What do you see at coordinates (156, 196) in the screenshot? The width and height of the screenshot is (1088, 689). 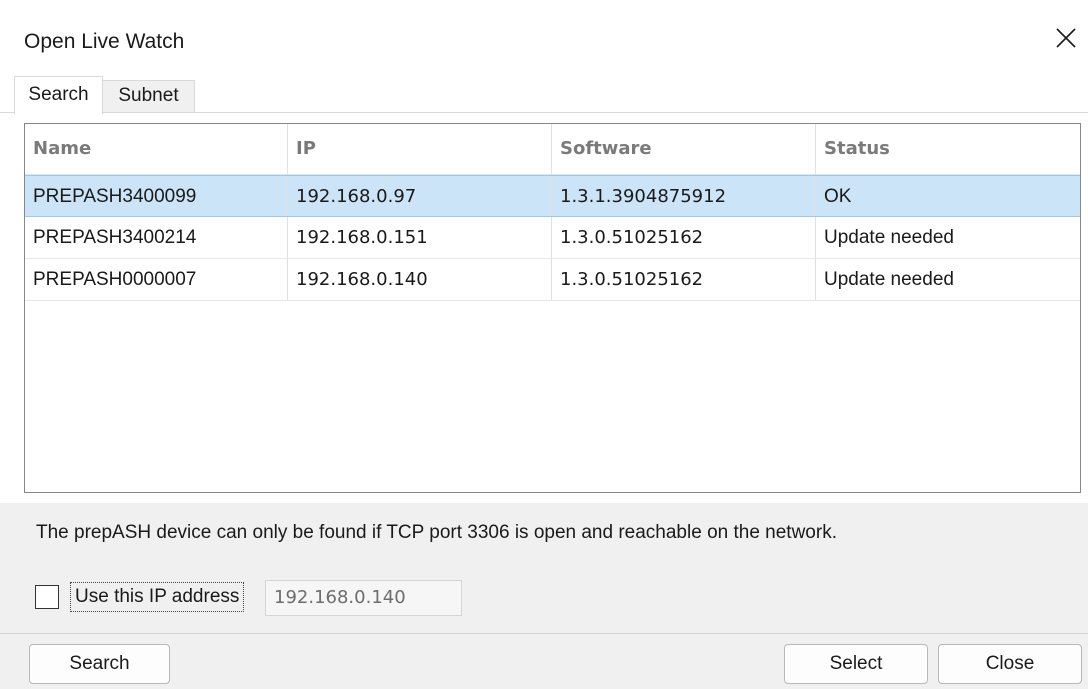 I see `cell-name: PREPASH3400099` at bounding box center [156, 196].